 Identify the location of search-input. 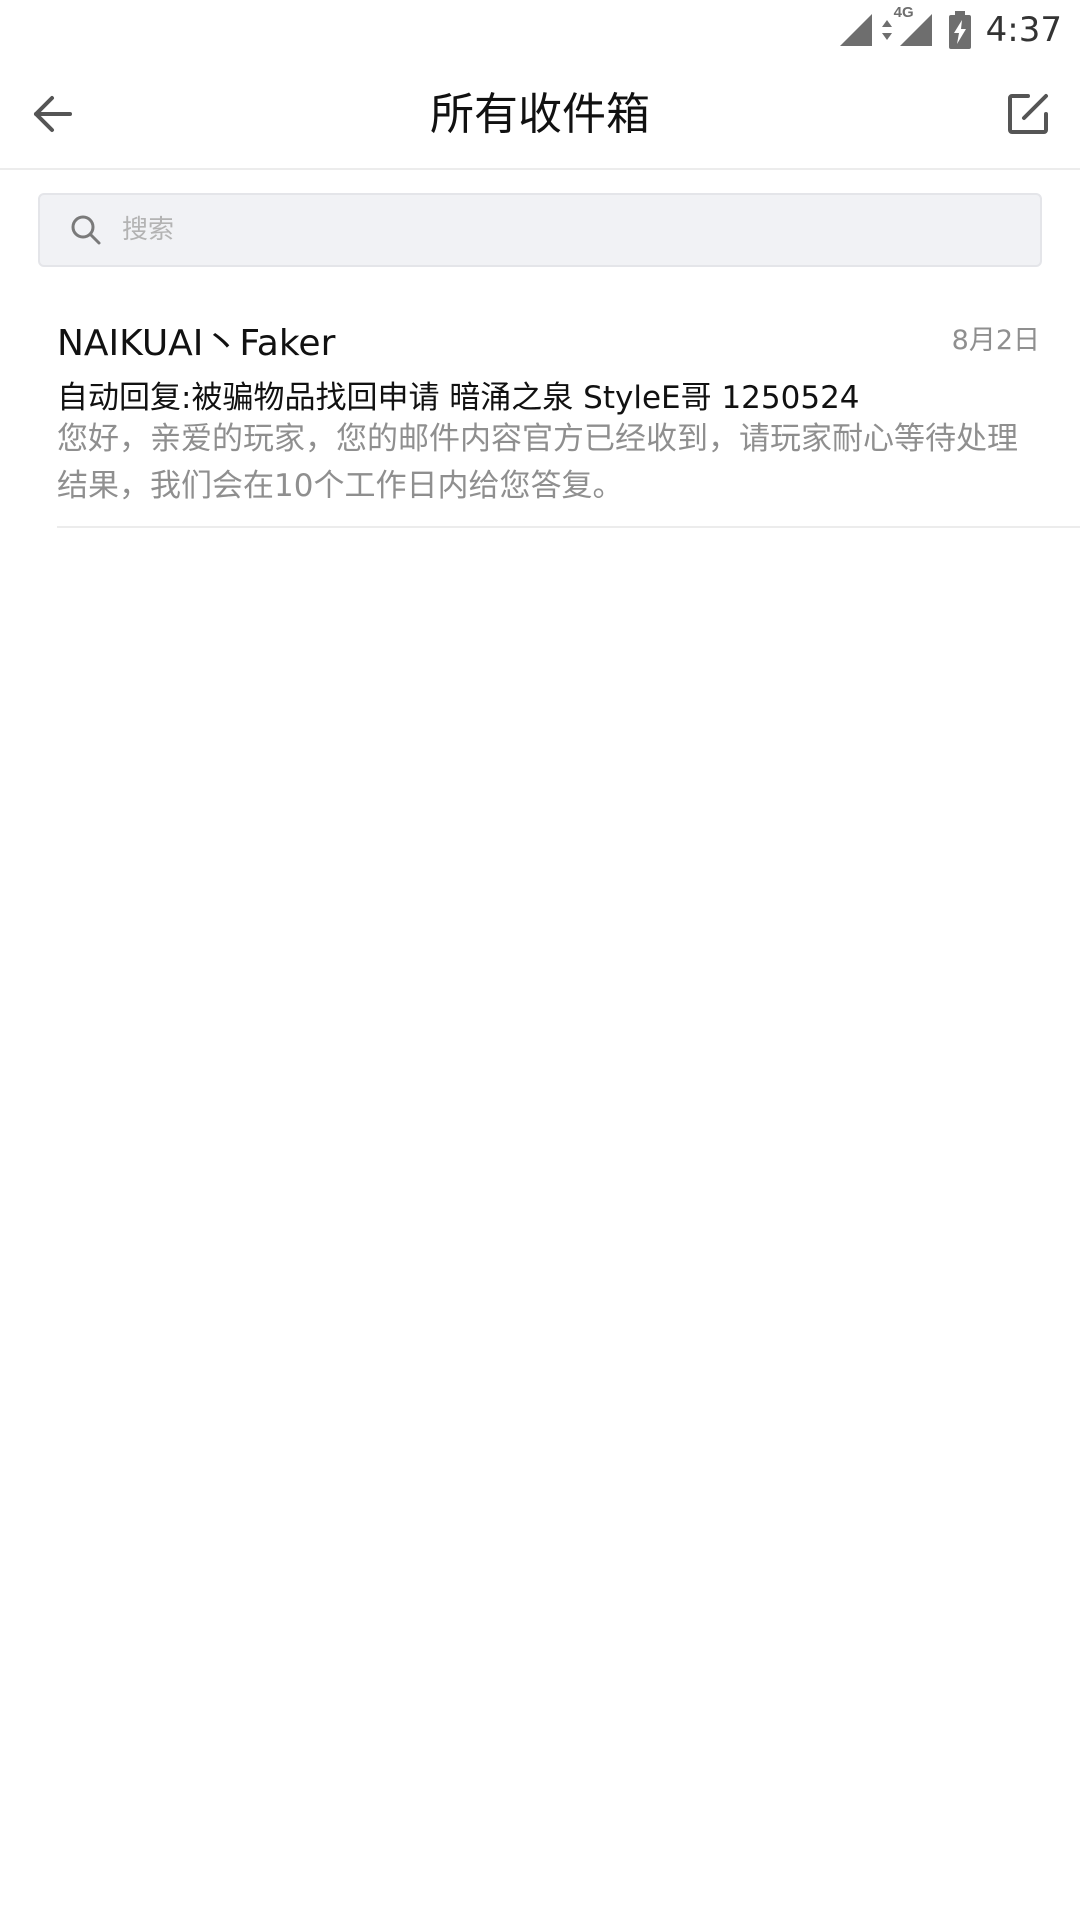
(550, 230).